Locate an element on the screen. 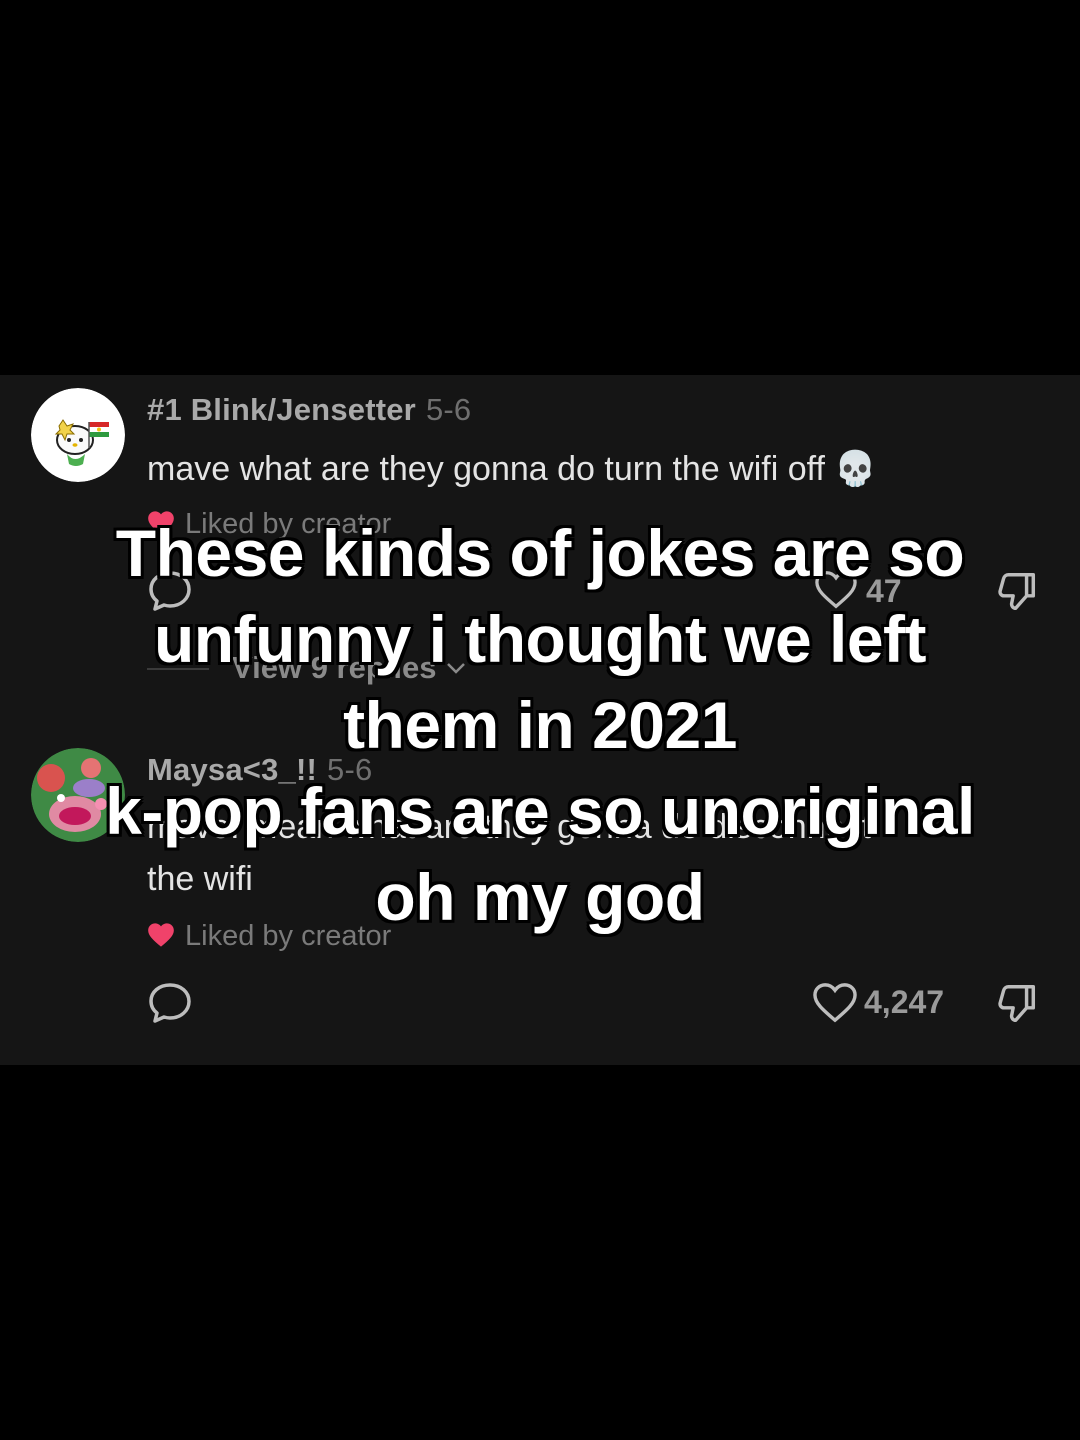  thumbs-down-icon is located at coordinates (1017, 1004).